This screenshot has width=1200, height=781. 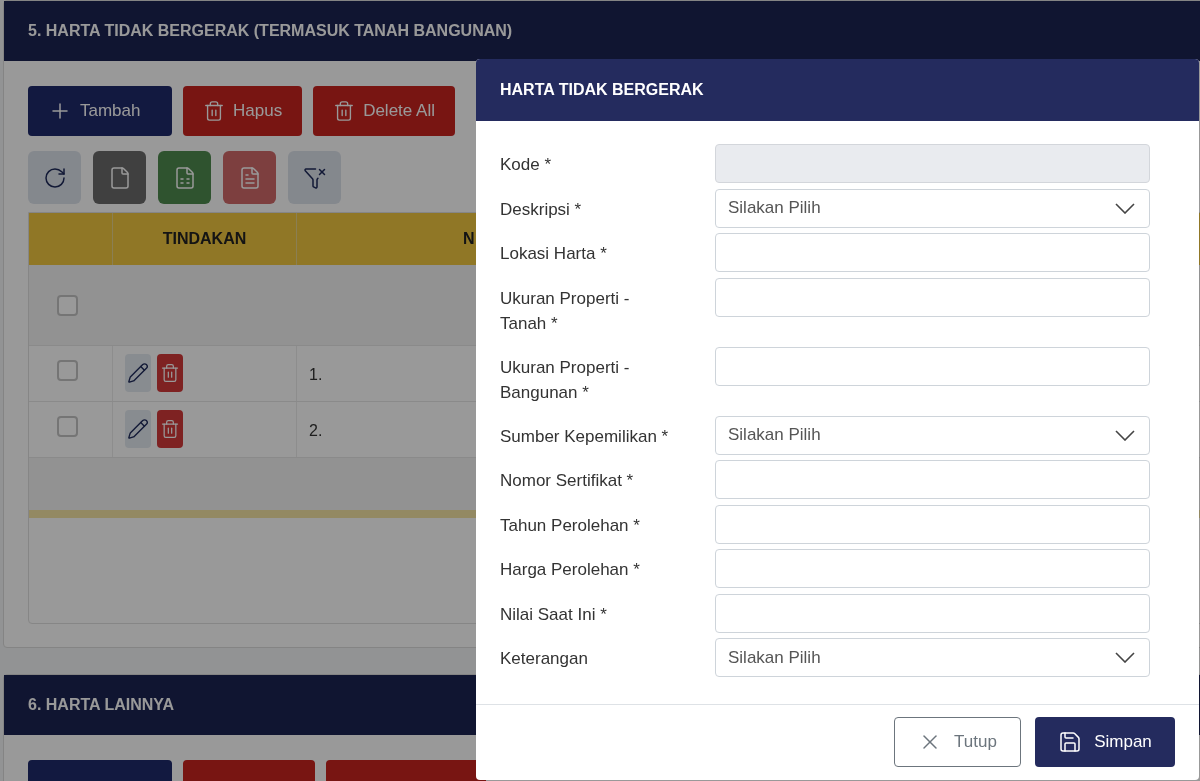 I want to click on refresh-icon, so click(x=54, y=177).